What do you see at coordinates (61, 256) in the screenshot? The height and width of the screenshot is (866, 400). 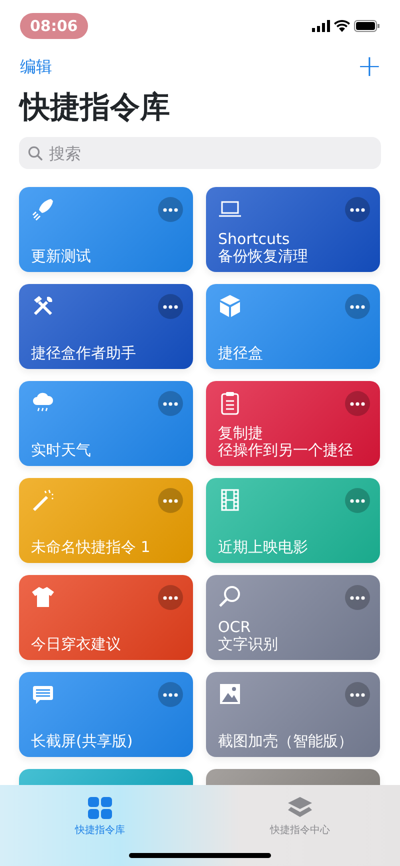 I see `card-title: 更新测试` at bounding box center [61, 256].